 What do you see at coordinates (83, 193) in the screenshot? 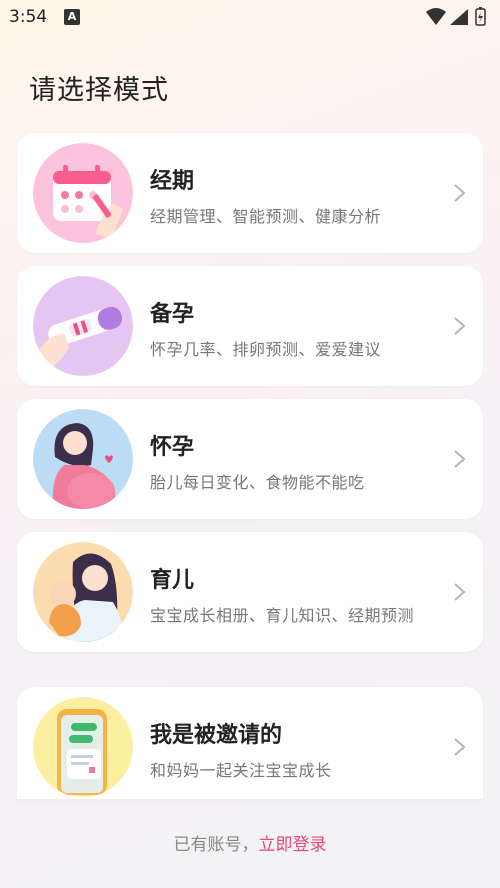
I see `calendar-icon` at bounding box center [83, 193].